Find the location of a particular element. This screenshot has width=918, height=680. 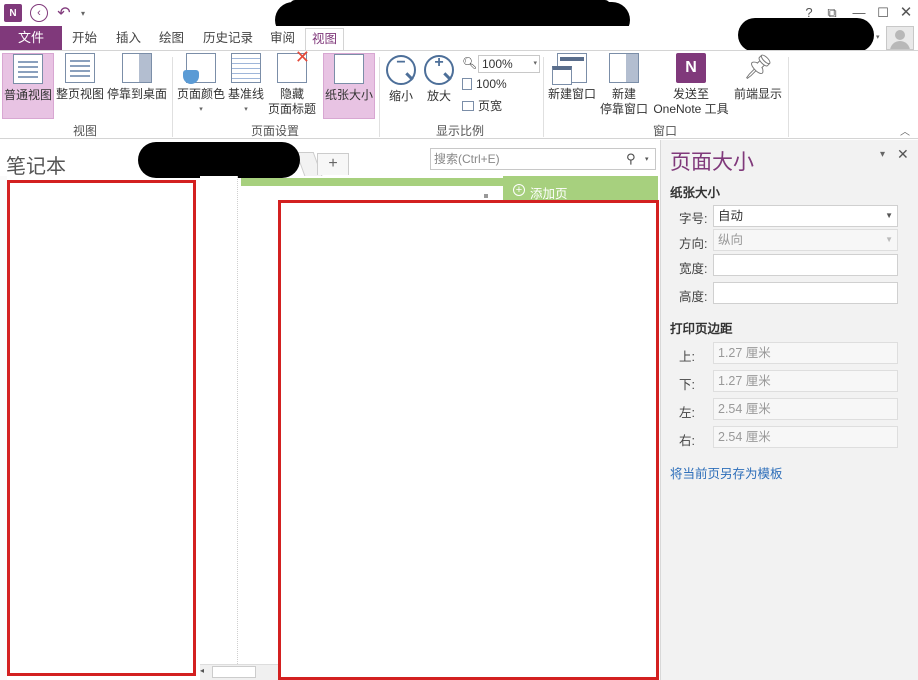

page-margin-strip is located at coordinates (219, 421).